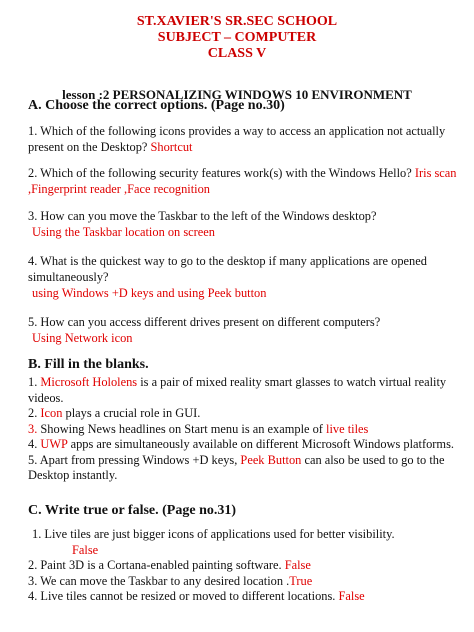 The width and height of the screenshot is (474, 632). I want to click on blank-answer-4: UWP, so click(54, 444).